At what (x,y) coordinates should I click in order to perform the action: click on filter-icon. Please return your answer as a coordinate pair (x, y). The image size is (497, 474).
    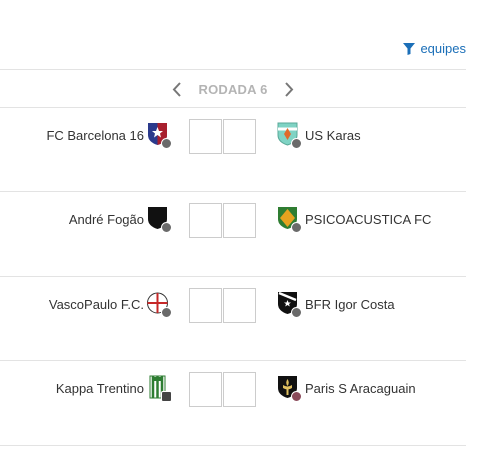
    Looking at the image, I should click on (409, 48).